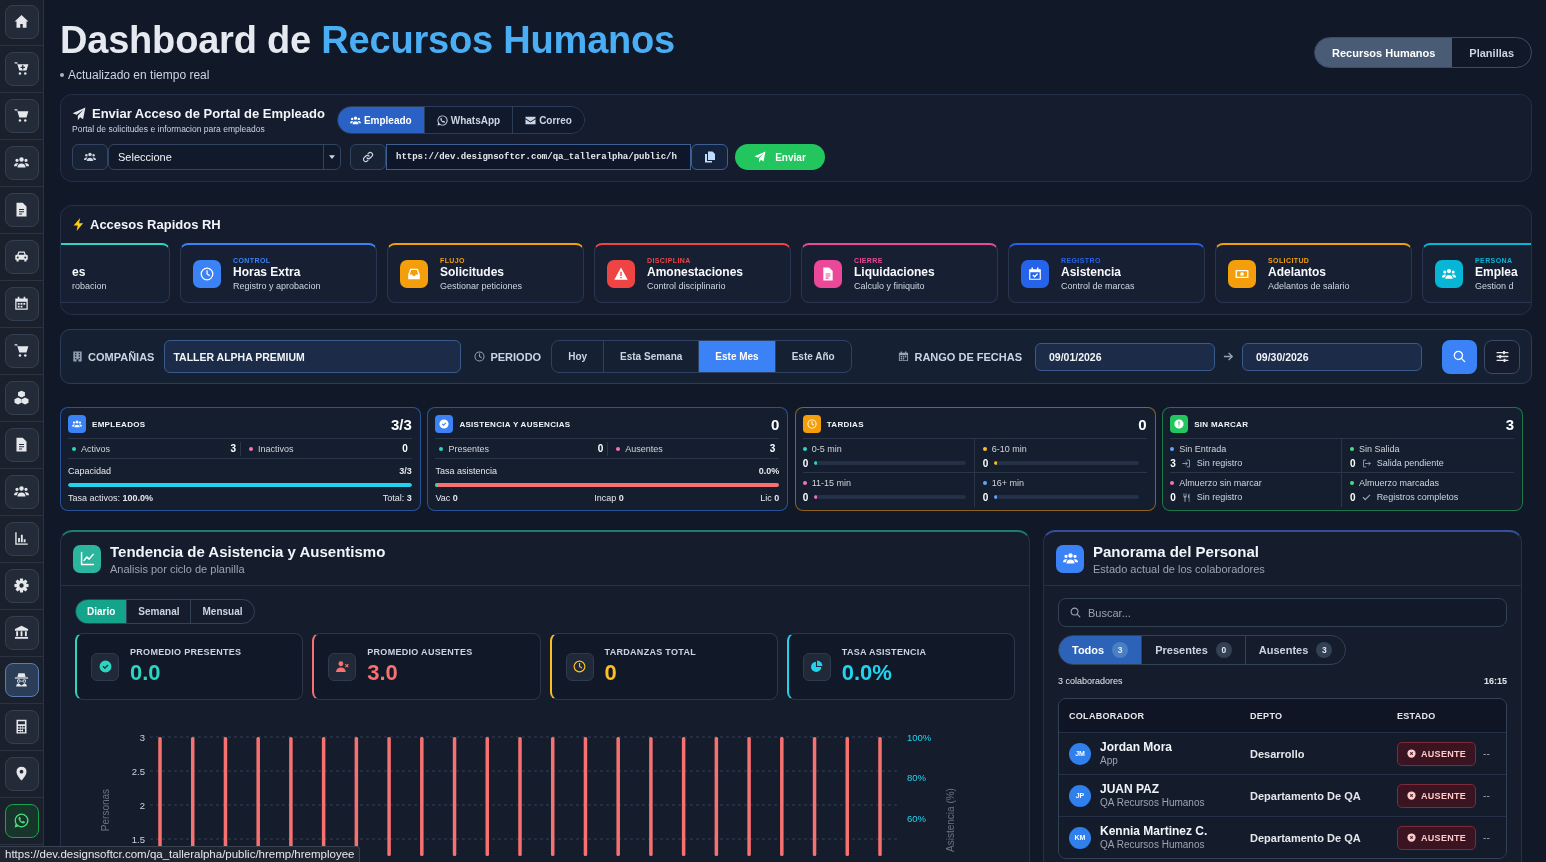 This screenshot has width=1546, height=862. What do you see at coordinates (1186, 463) in the screenshot?
I see `sign-in-icon` at bounding box center [1186, 463].